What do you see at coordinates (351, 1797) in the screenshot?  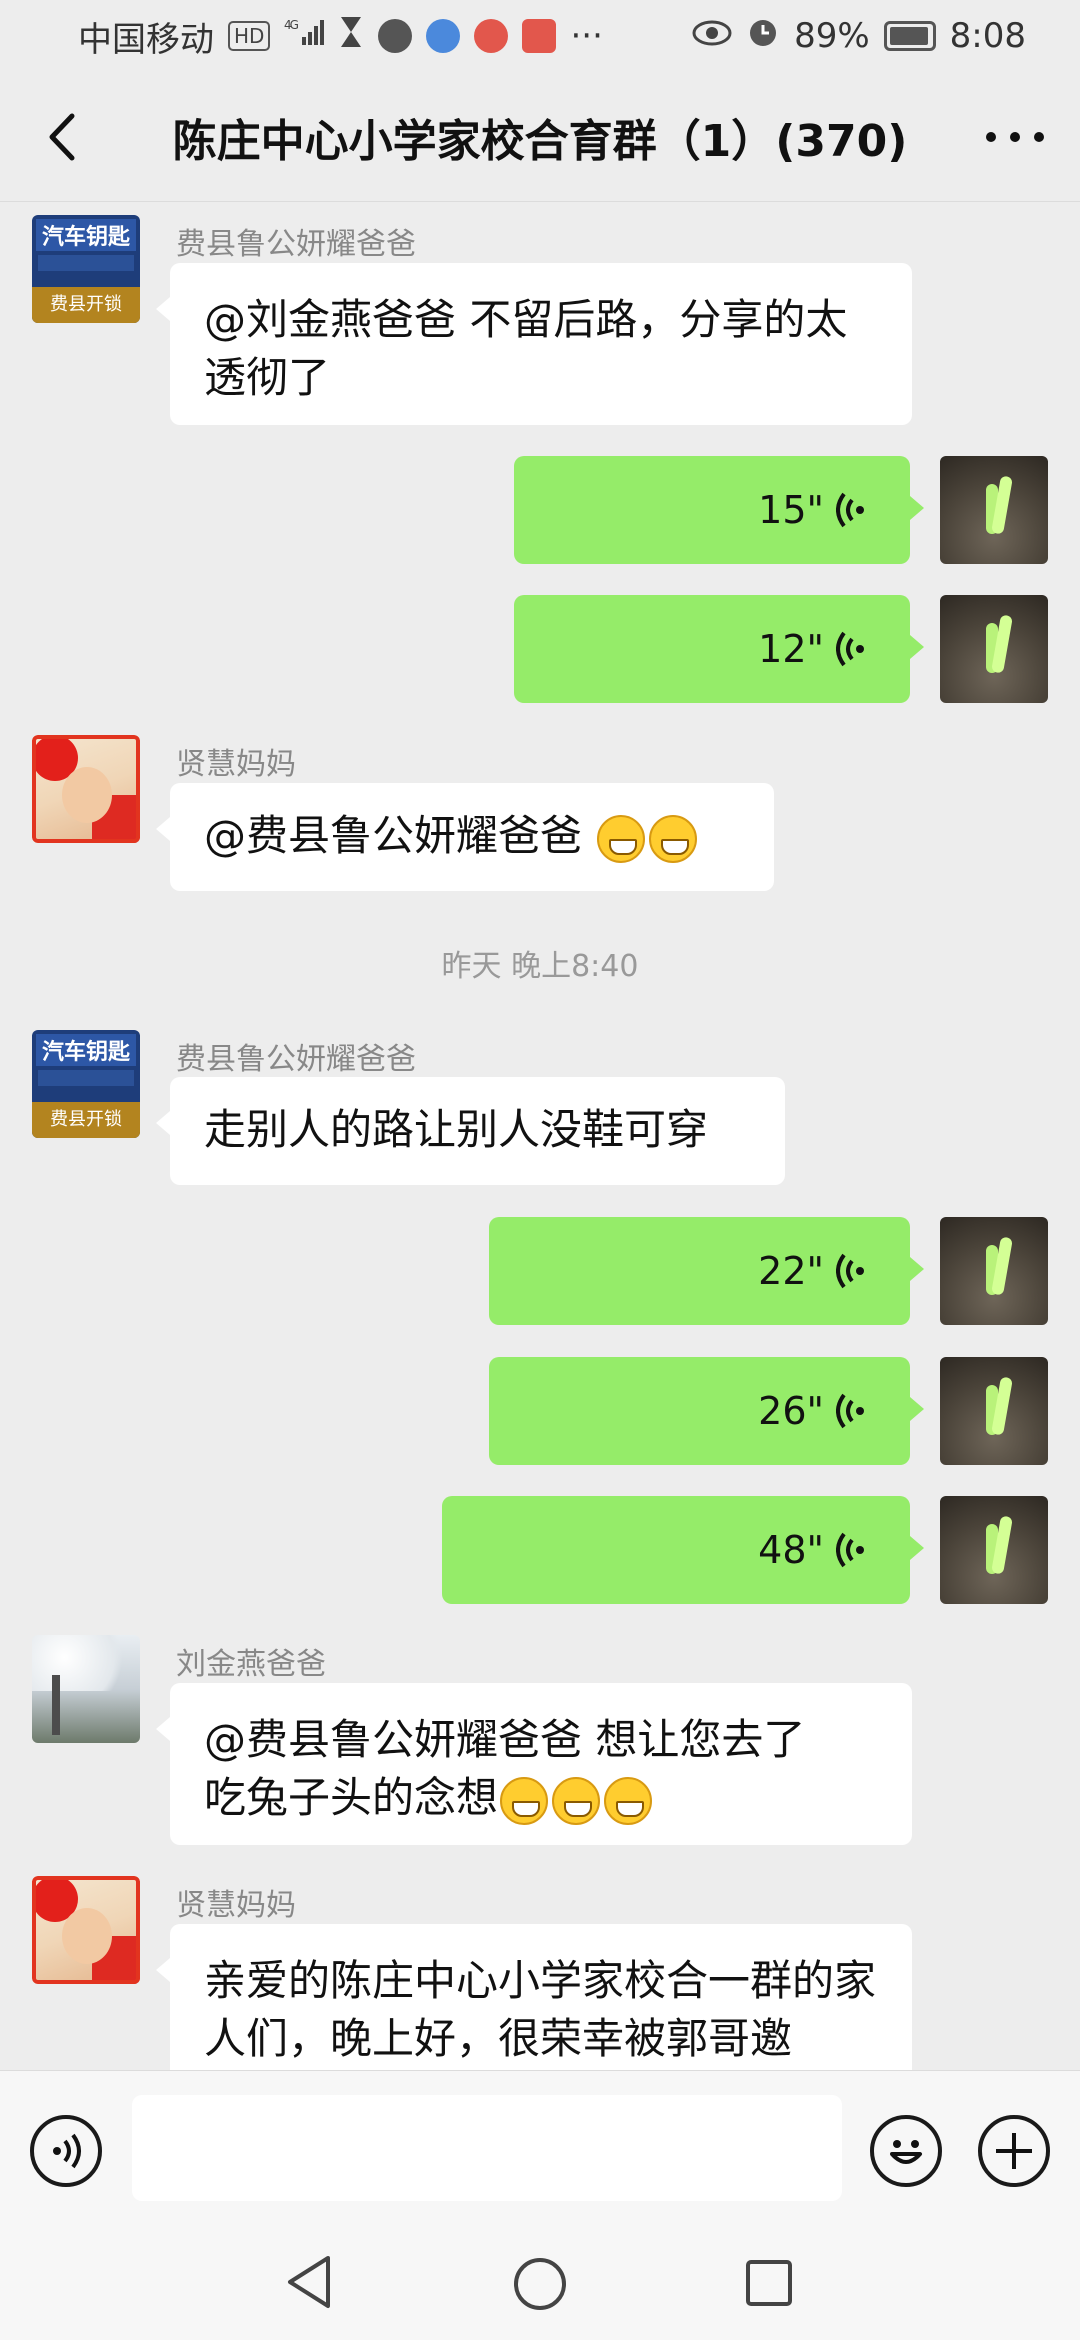 I see `message-text-line: 吃兔子头的念想` at bounding box center [351, 1797].